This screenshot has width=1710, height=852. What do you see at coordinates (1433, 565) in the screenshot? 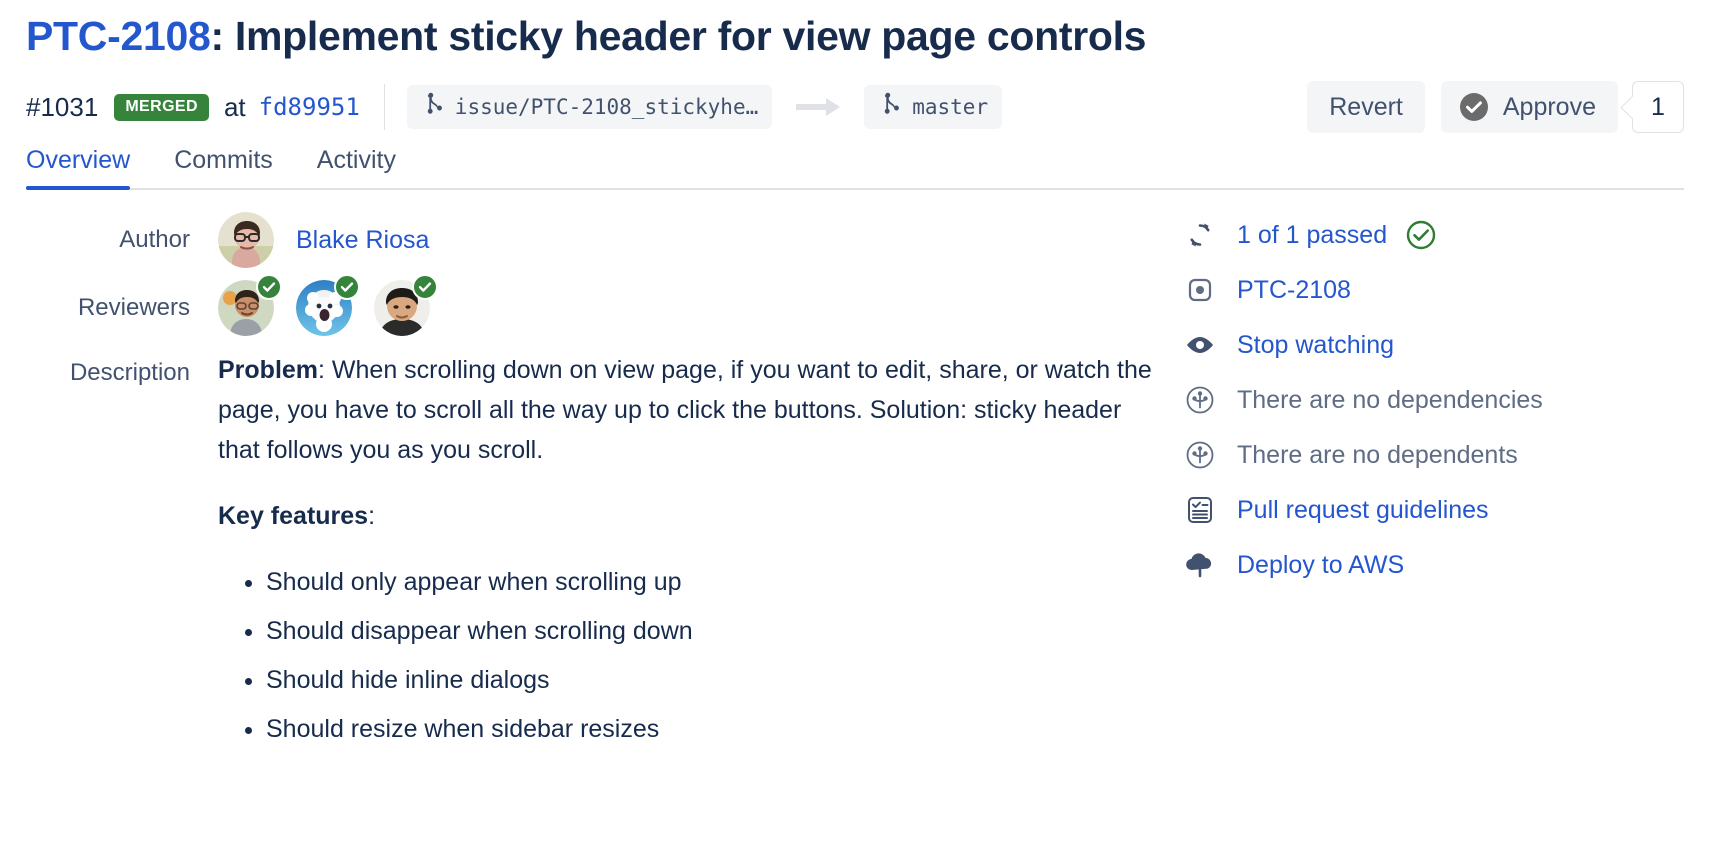
I see `sidebar-item-deploy: Deploy to AWS` at bounding box center [1433, 565].